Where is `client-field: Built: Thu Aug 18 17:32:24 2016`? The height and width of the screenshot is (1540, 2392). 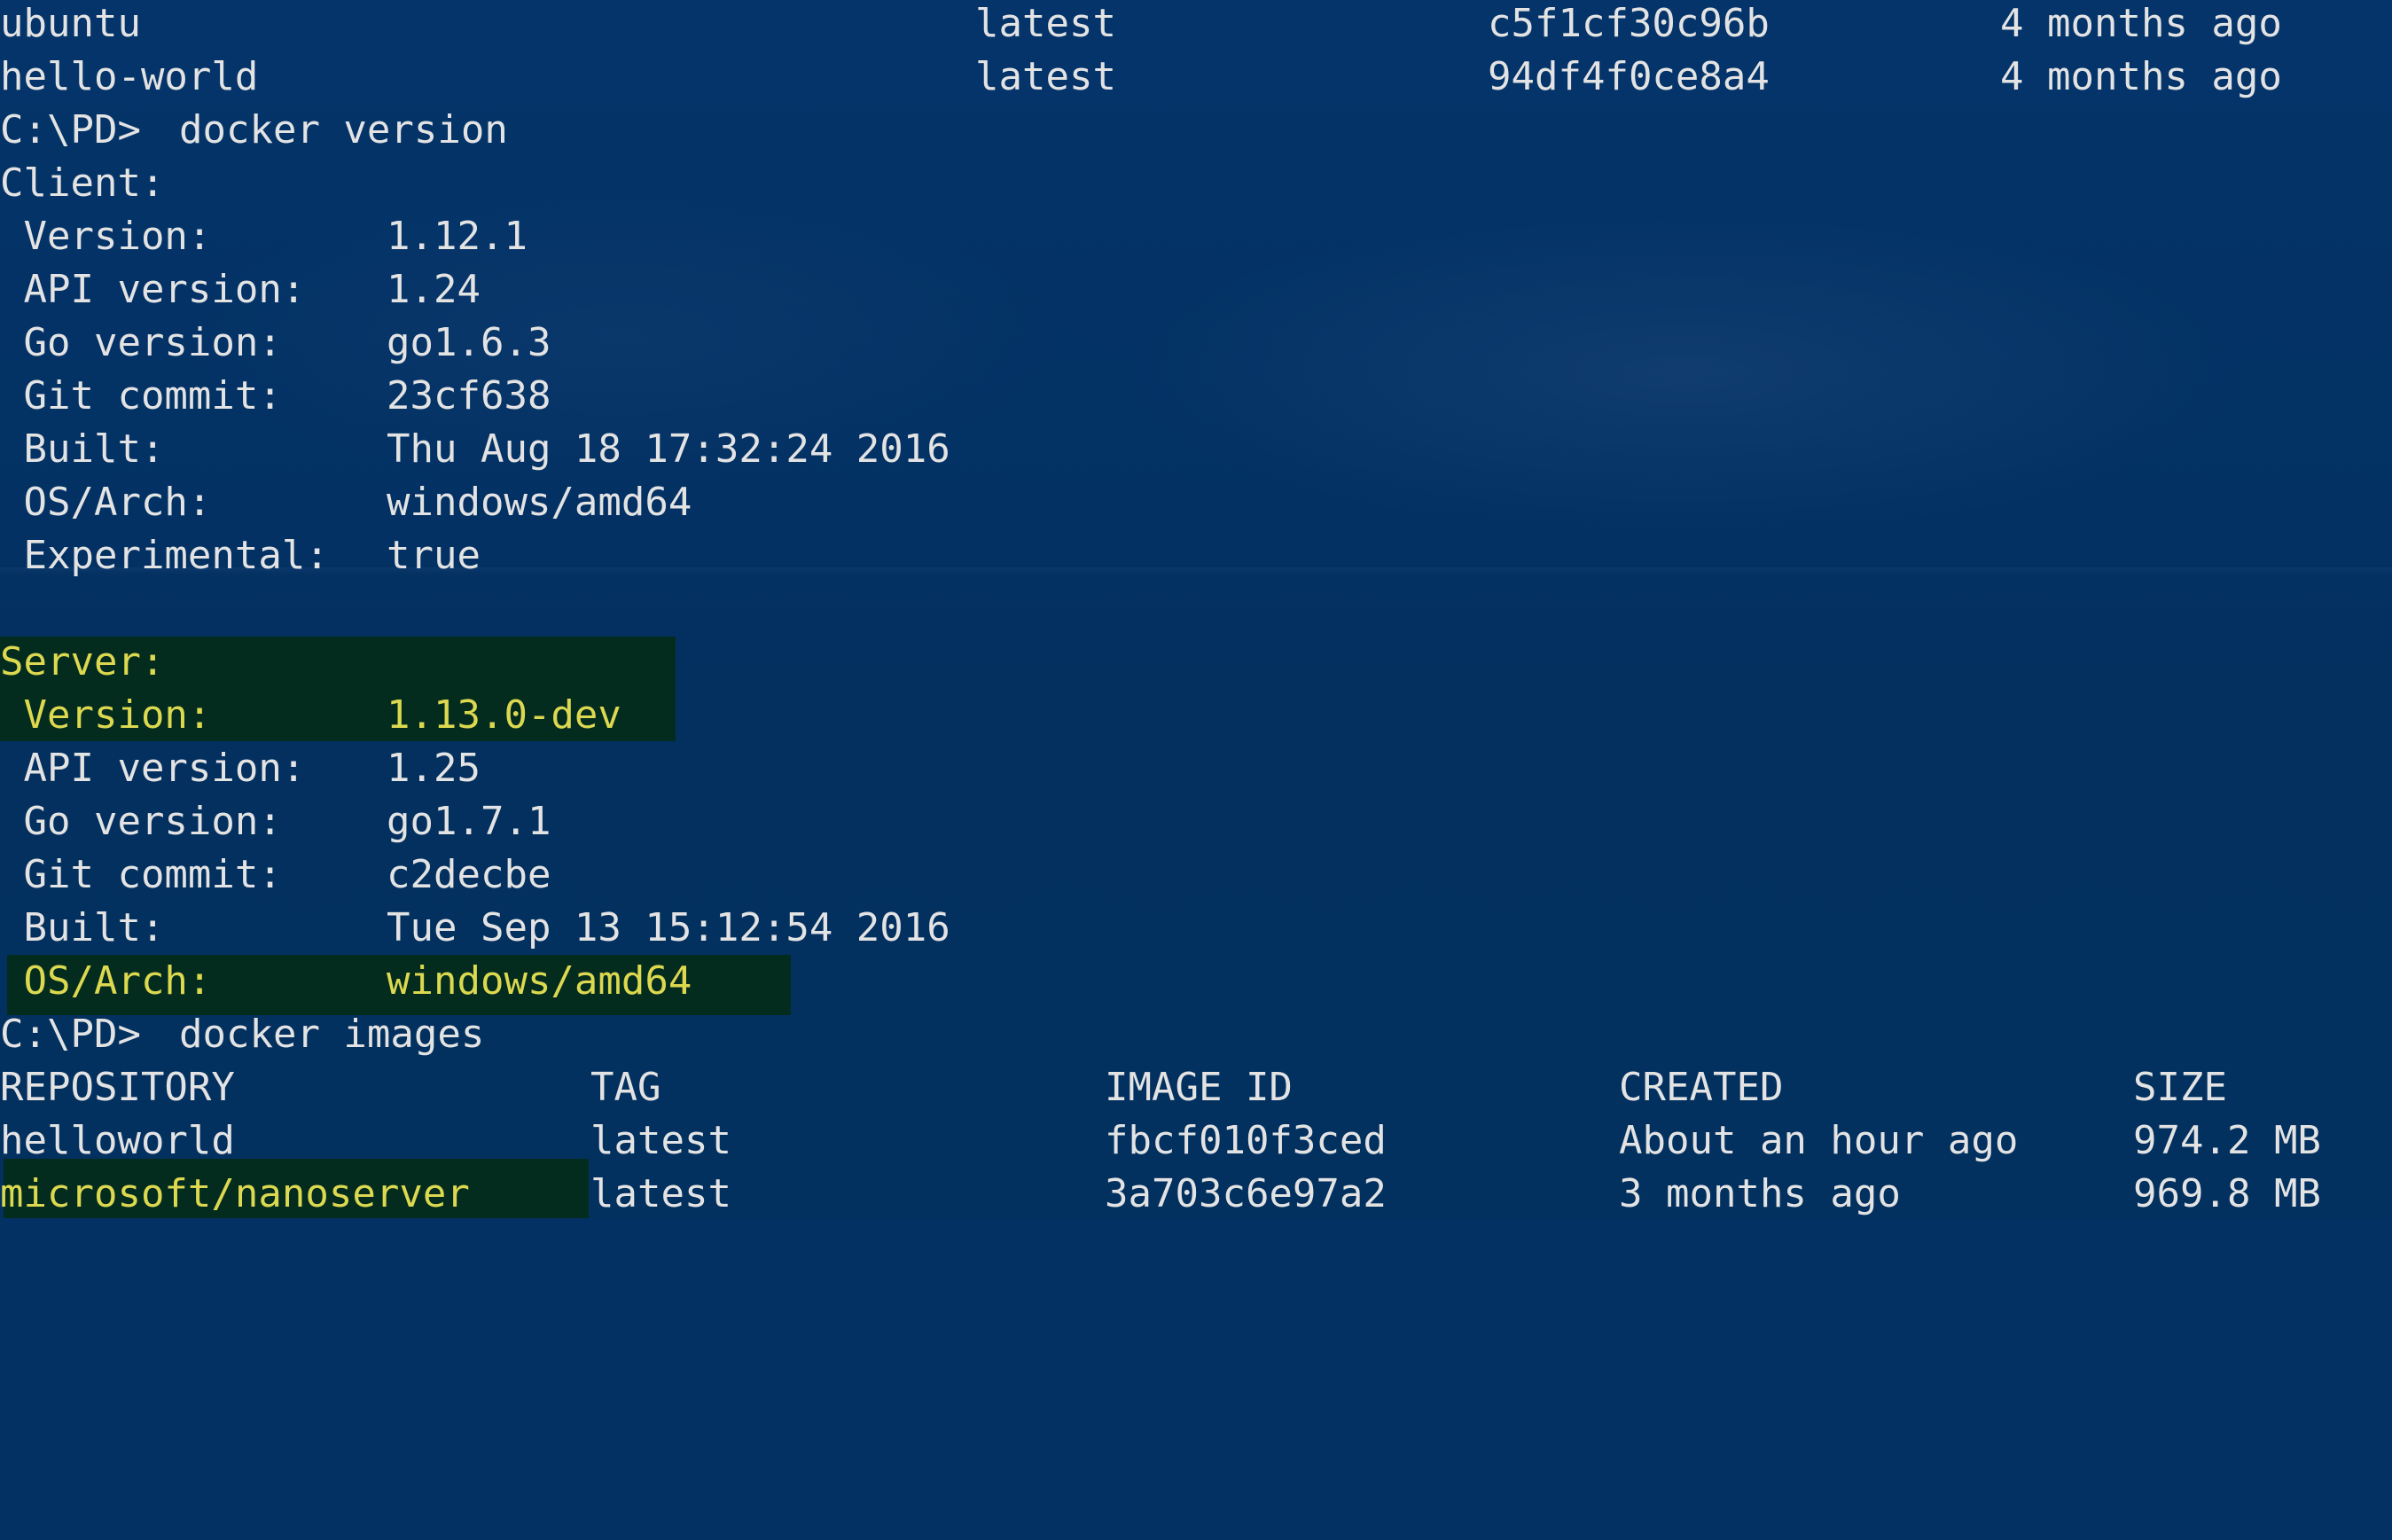 client-field: Built: Thu Aug 18 17:32:24 2016 is located at coordinates (475, 449).